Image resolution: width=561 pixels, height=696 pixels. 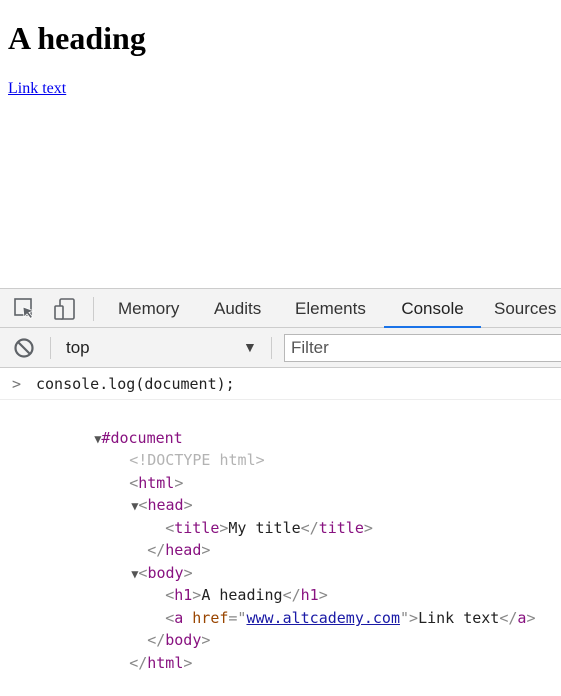 What do you see at coordinates (280, 384) in the screenshot?
I see `console-command-row: > console.log(document);` at bounding box center [280, 384].